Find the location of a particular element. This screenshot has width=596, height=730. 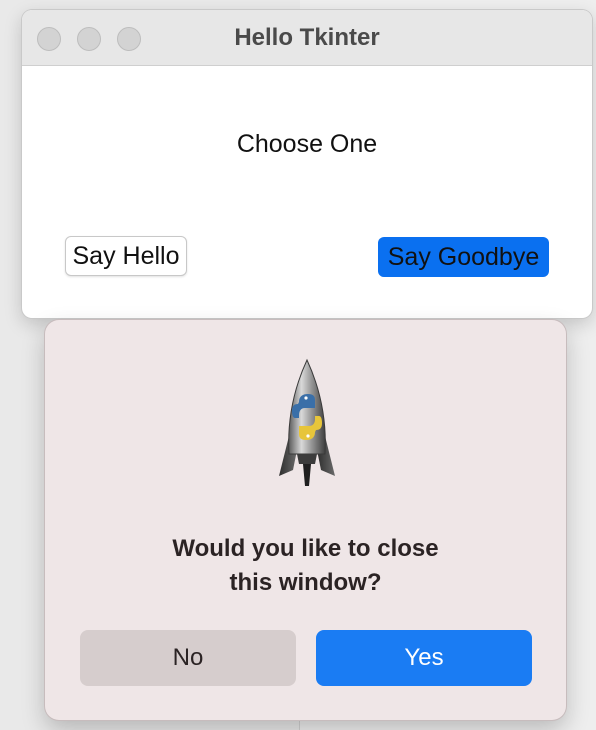

no-button: No is located at coordinates (188, 658).